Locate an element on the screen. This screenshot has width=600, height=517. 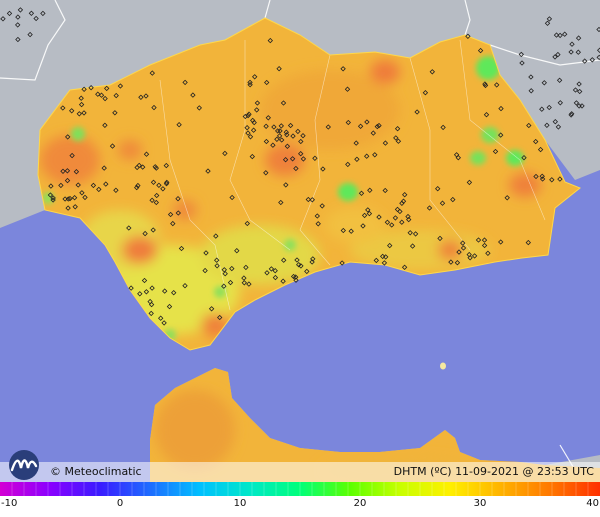
scale-tick-label: 0 is located at coordinates (120, 503).